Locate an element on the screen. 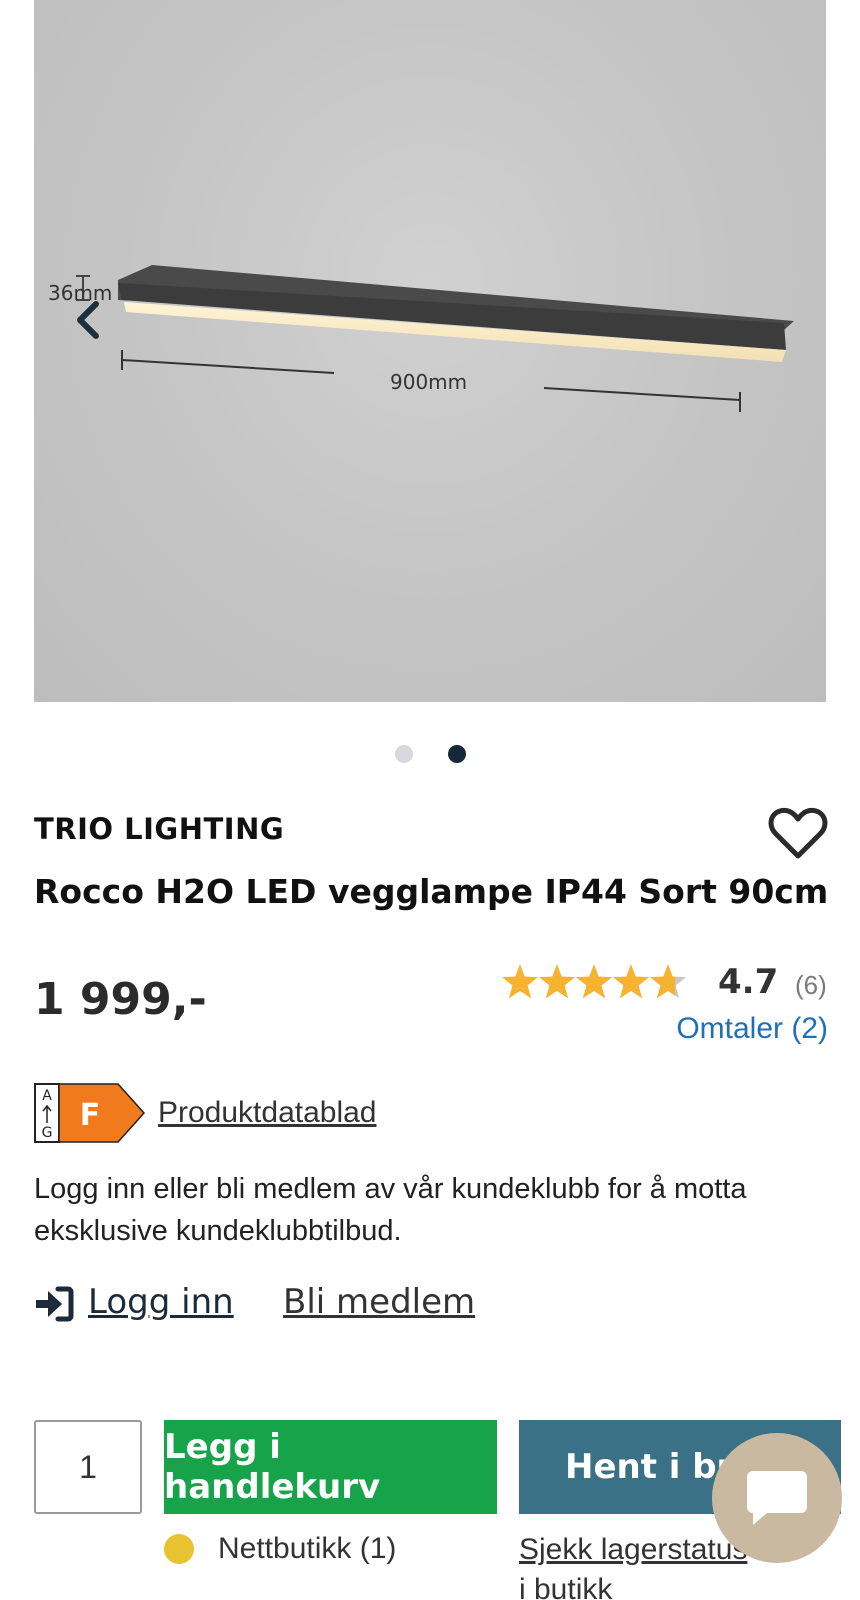 This screenshot has width=860, height=1600. favorite-button is located at coordinates (798, 834).